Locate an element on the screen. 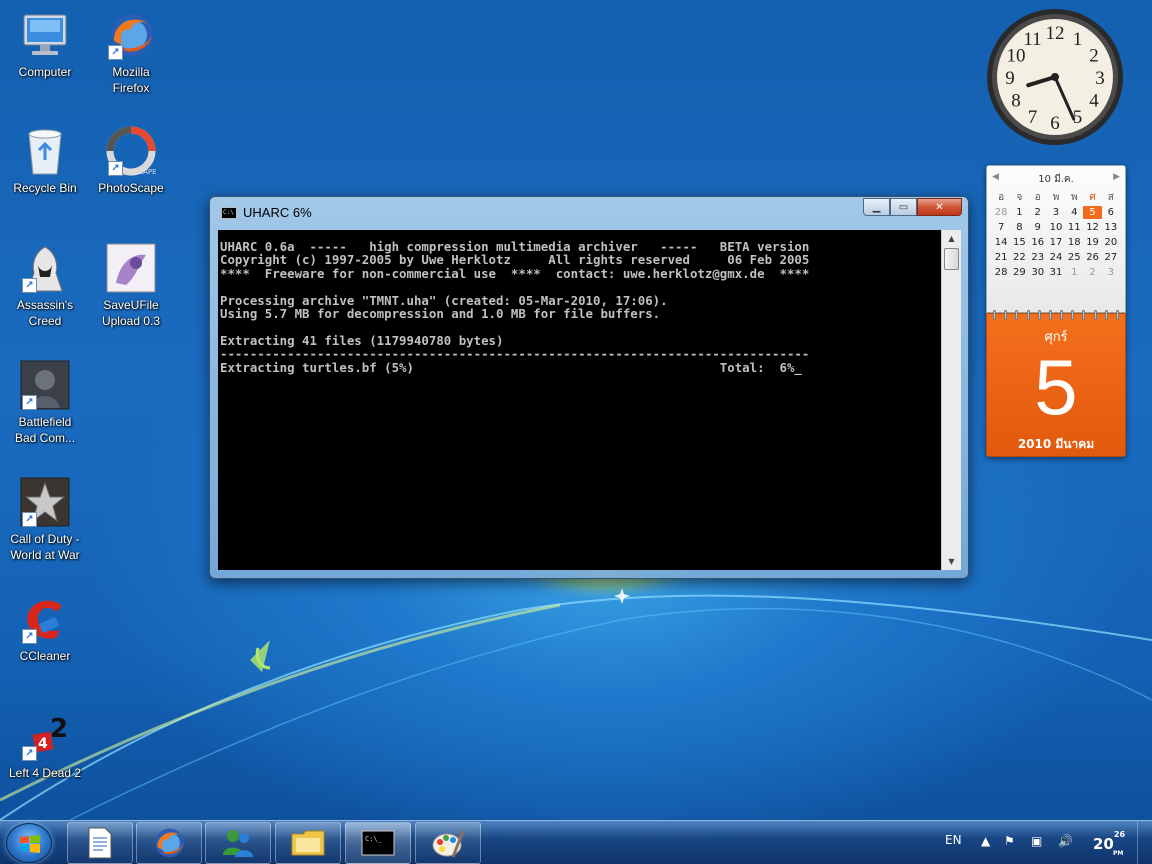 Image resolution: width=1152 pixels, height=864 pixels. prev-month-icon: ◀ is located at coordinates (995, 179).